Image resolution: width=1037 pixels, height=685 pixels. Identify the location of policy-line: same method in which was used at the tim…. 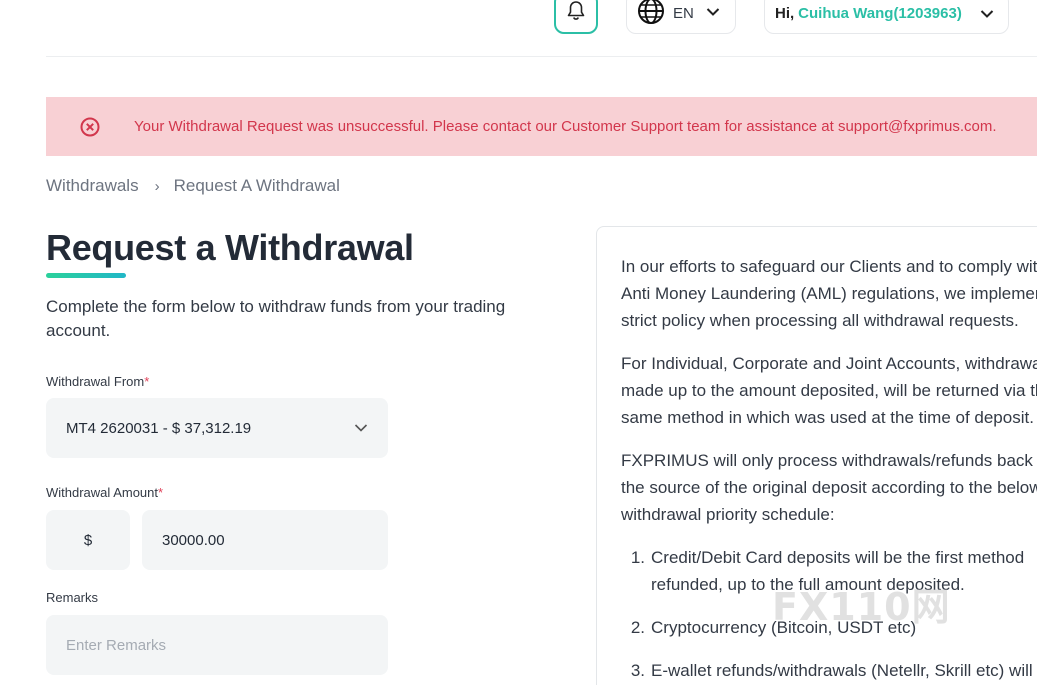
(827, 417).